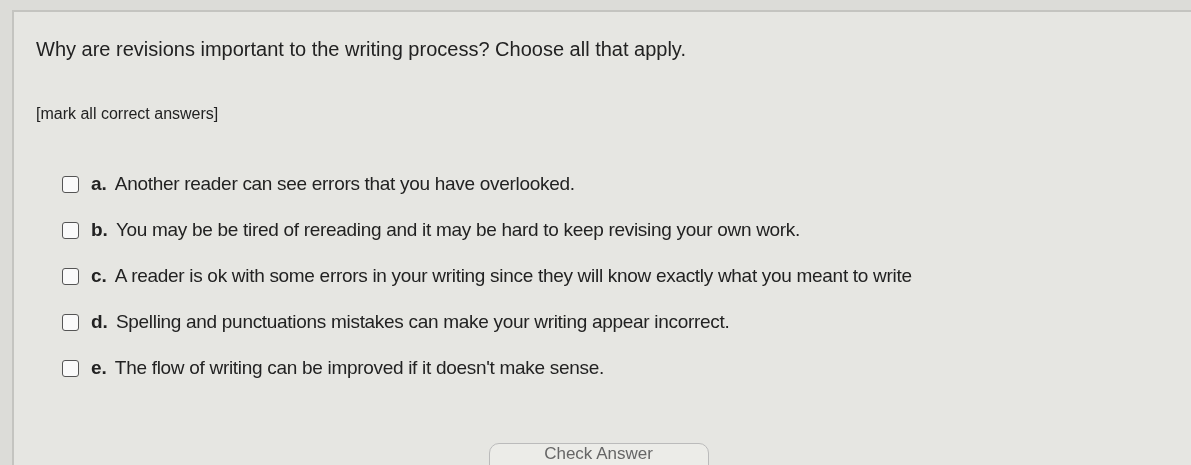 The image size is (1191, 465). Describe the element at coordinates (99, 276) in the screenshot. I see `option-letter: c.` at that location.